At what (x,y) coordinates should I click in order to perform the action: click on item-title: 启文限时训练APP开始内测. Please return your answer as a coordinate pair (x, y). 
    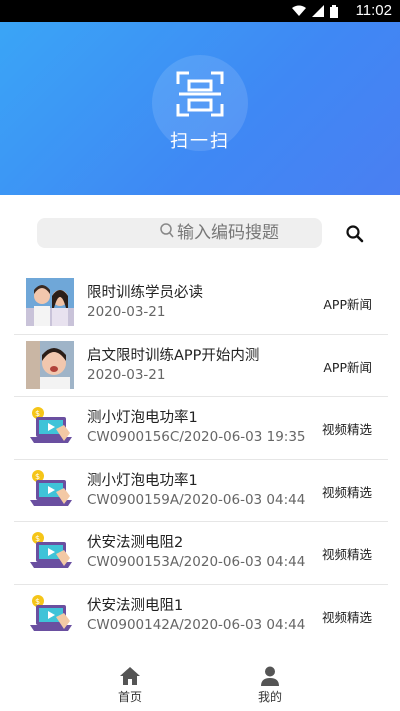
    Looking at the image, I should click on (173, 355).